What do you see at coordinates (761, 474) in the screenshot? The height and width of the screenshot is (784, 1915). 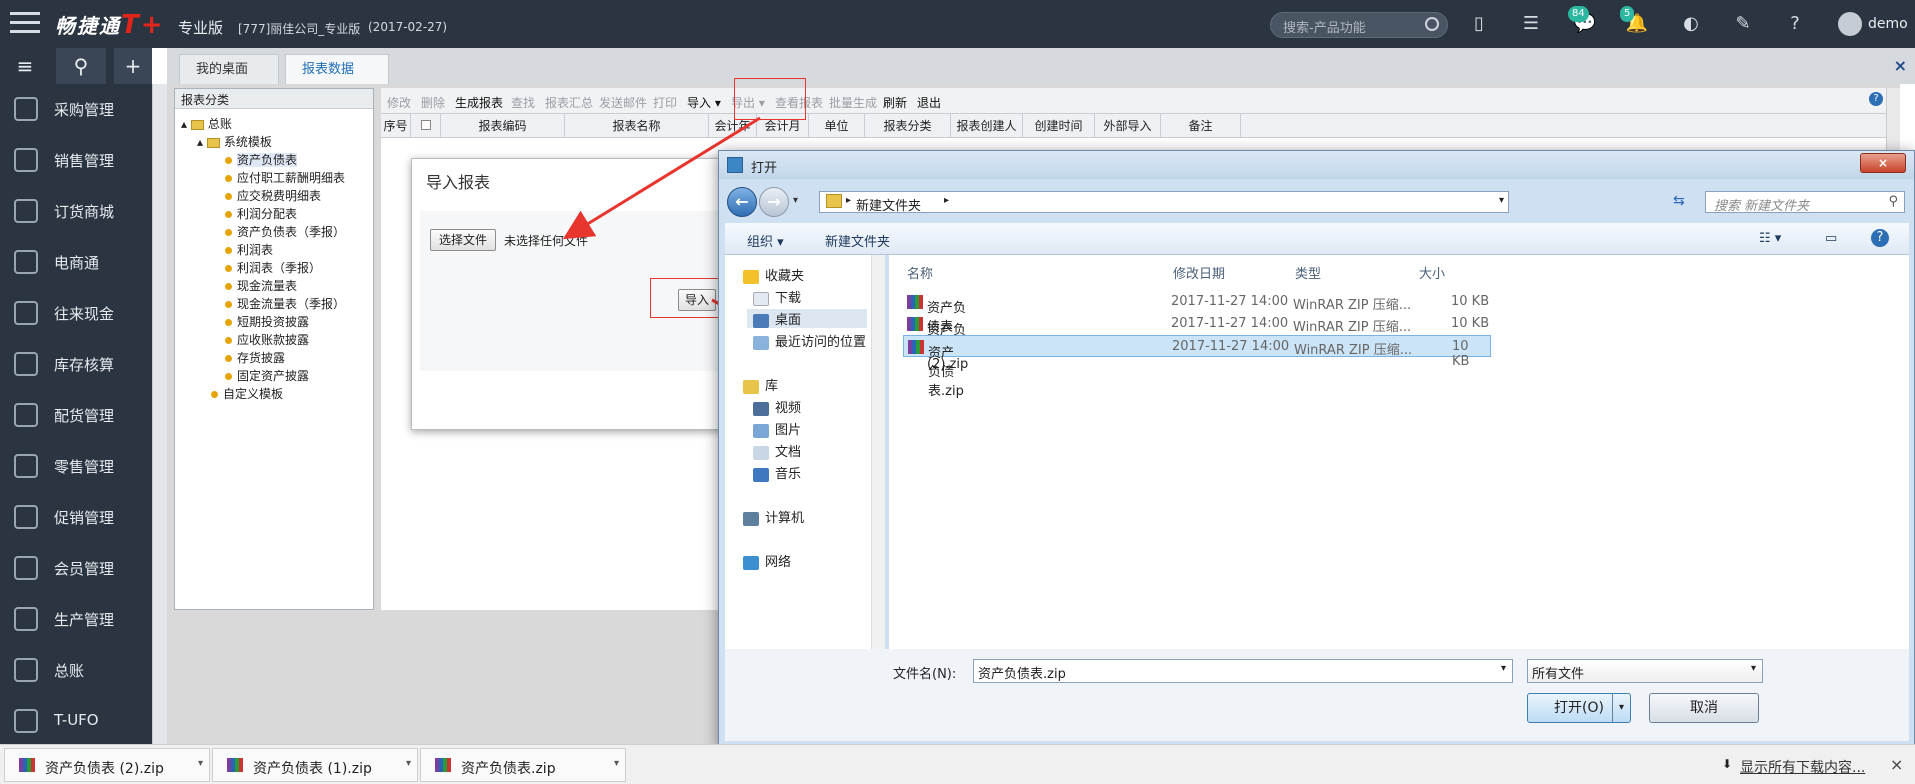 I see `music-icon` at bounding box center [761, 474].